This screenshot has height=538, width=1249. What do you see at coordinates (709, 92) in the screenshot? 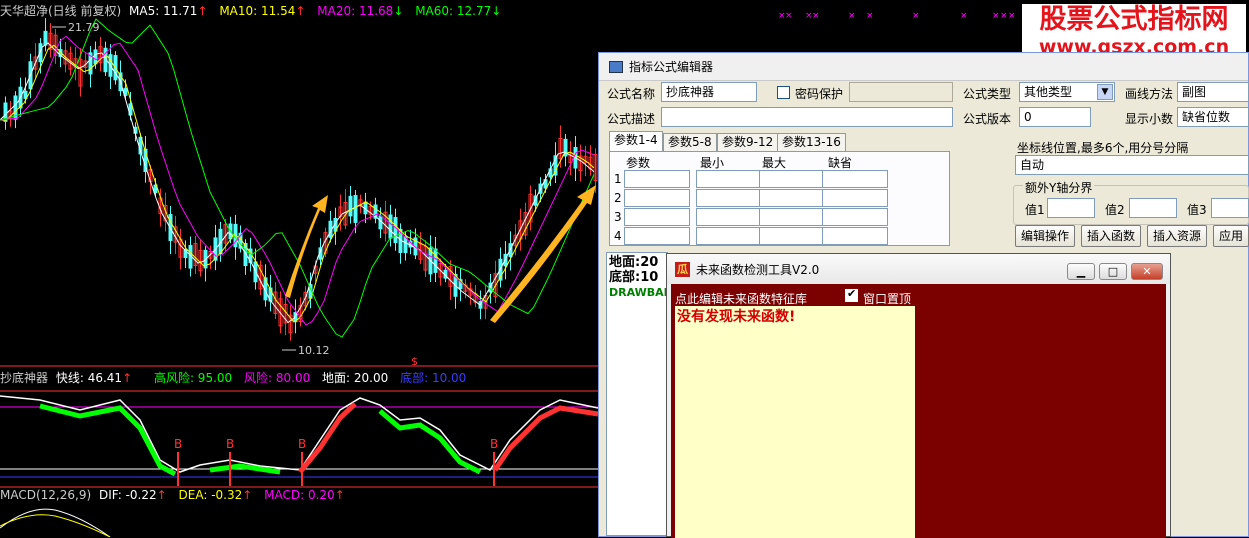
I see `formula-name-input: 抄底神器` at bounding box center [709, 92].